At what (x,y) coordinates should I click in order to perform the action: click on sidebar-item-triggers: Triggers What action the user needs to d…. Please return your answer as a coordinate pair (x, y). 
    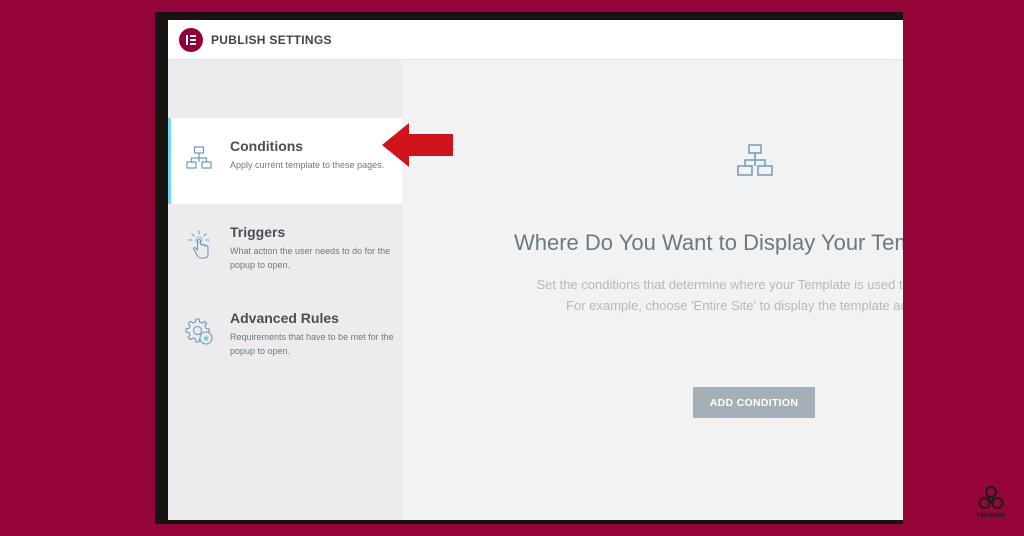
    Looking at the image, I should click on (285, 247).